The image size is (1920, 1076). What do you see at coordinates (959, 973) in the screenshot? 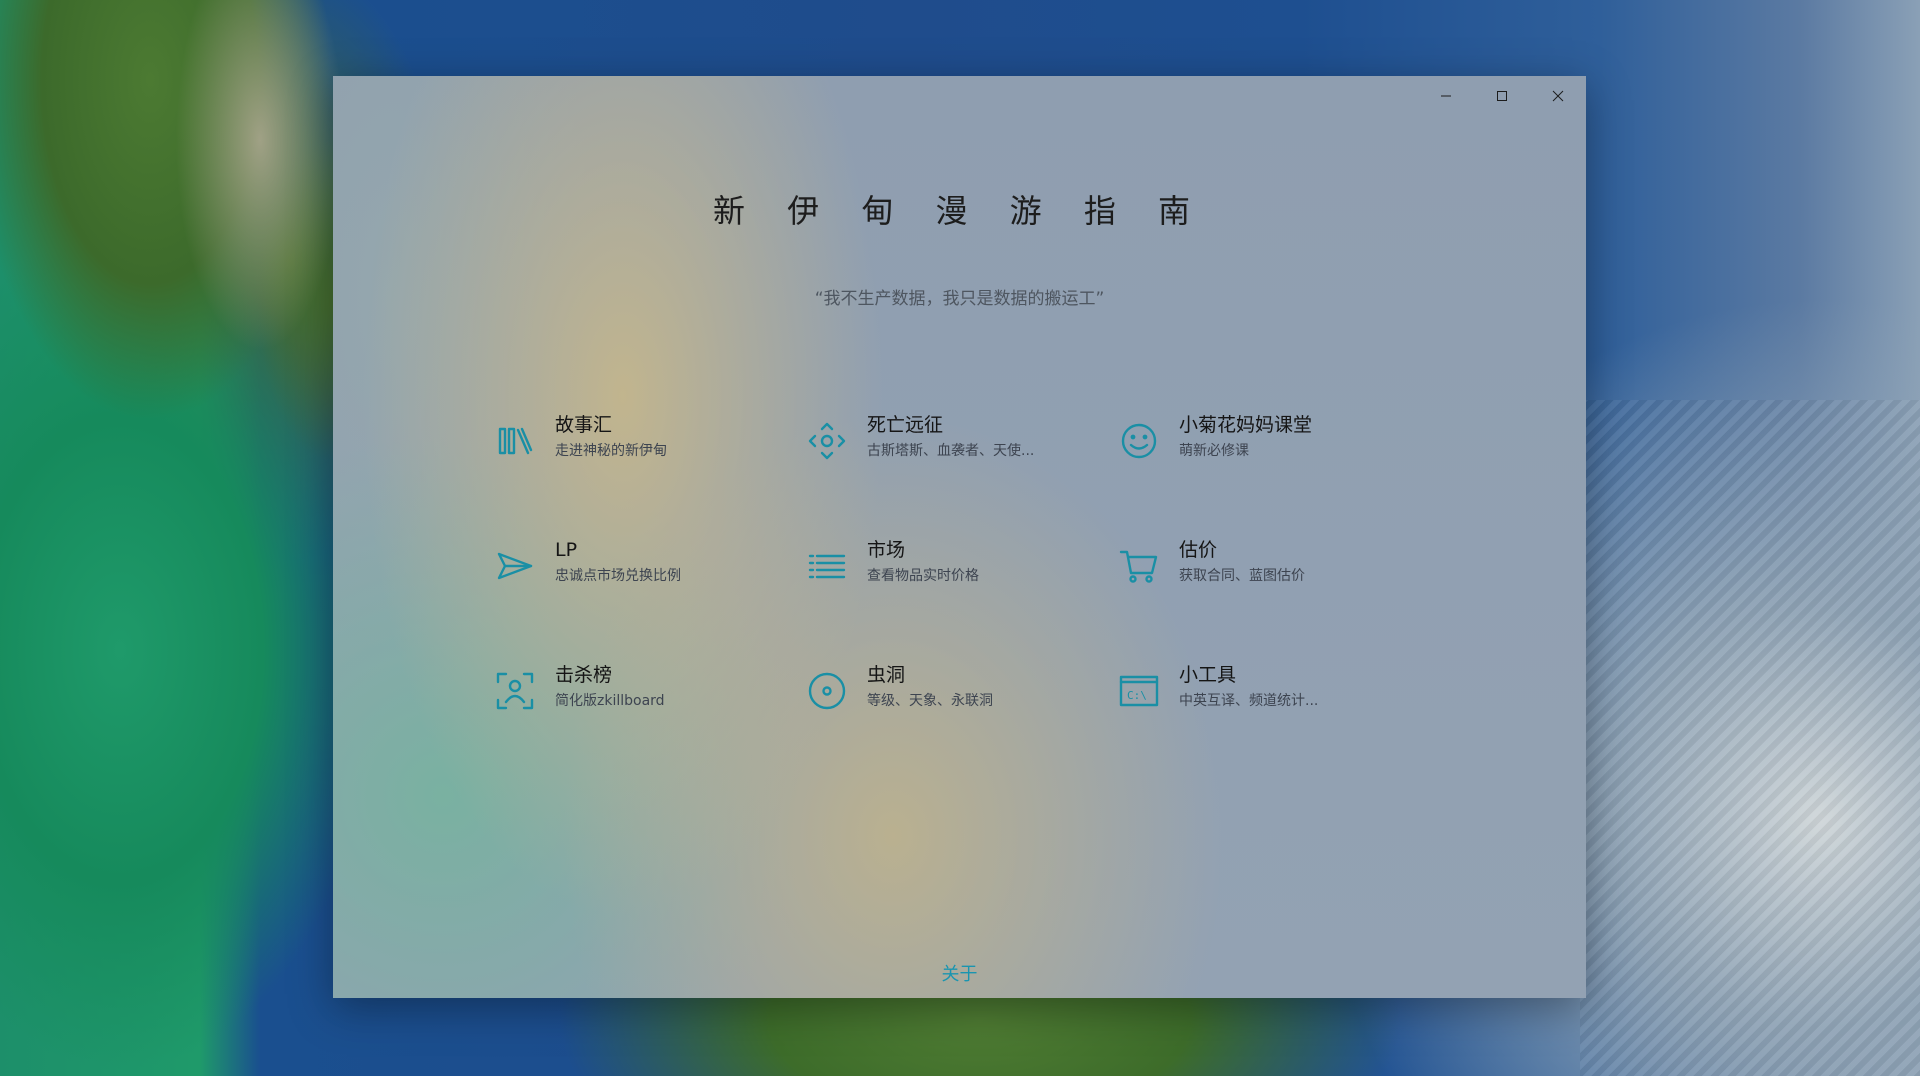
I see `about-link: 关于` at bounding box center [959, 973].